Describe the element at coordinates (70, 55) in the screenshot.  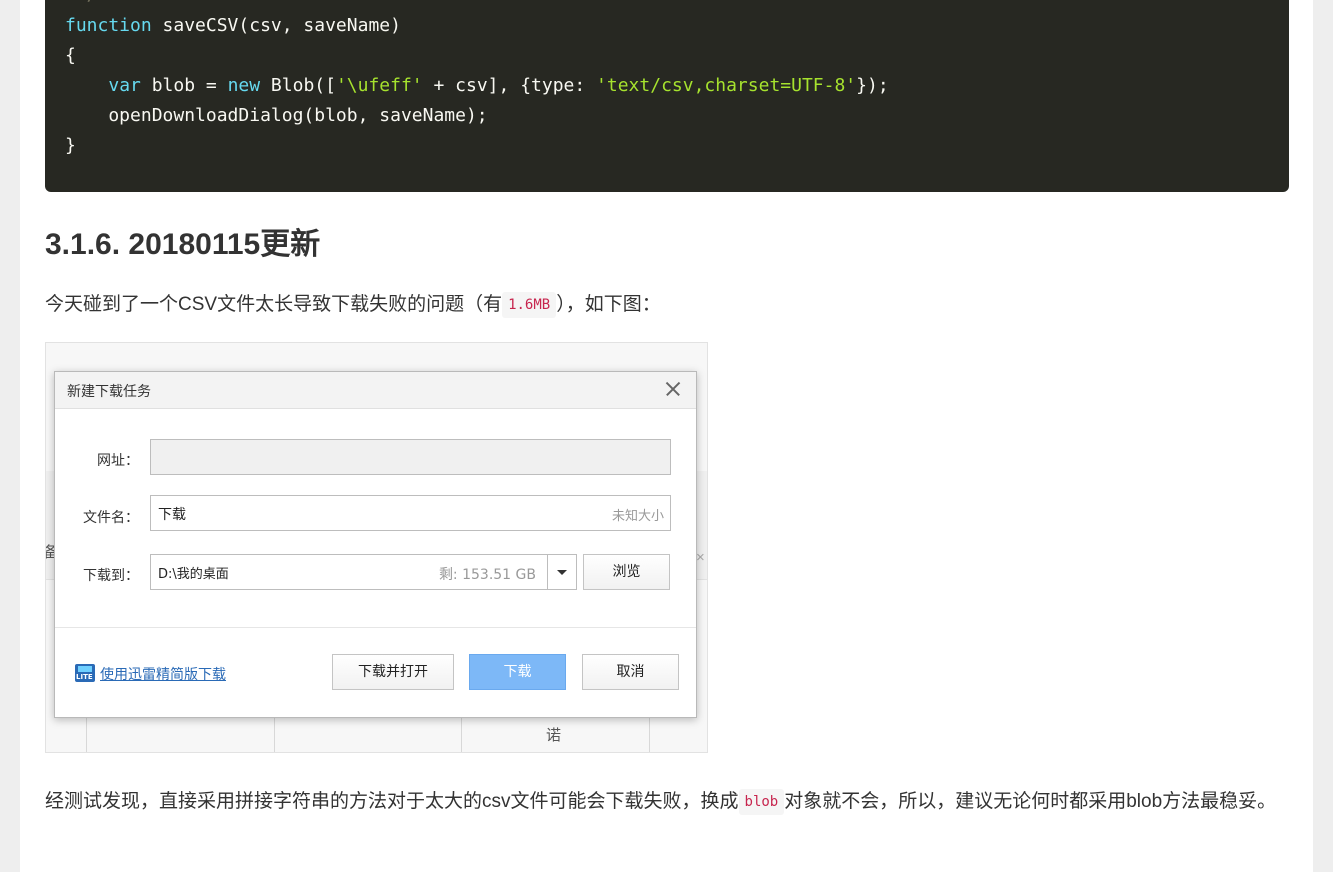
I see `code-line-2: {` at that location.